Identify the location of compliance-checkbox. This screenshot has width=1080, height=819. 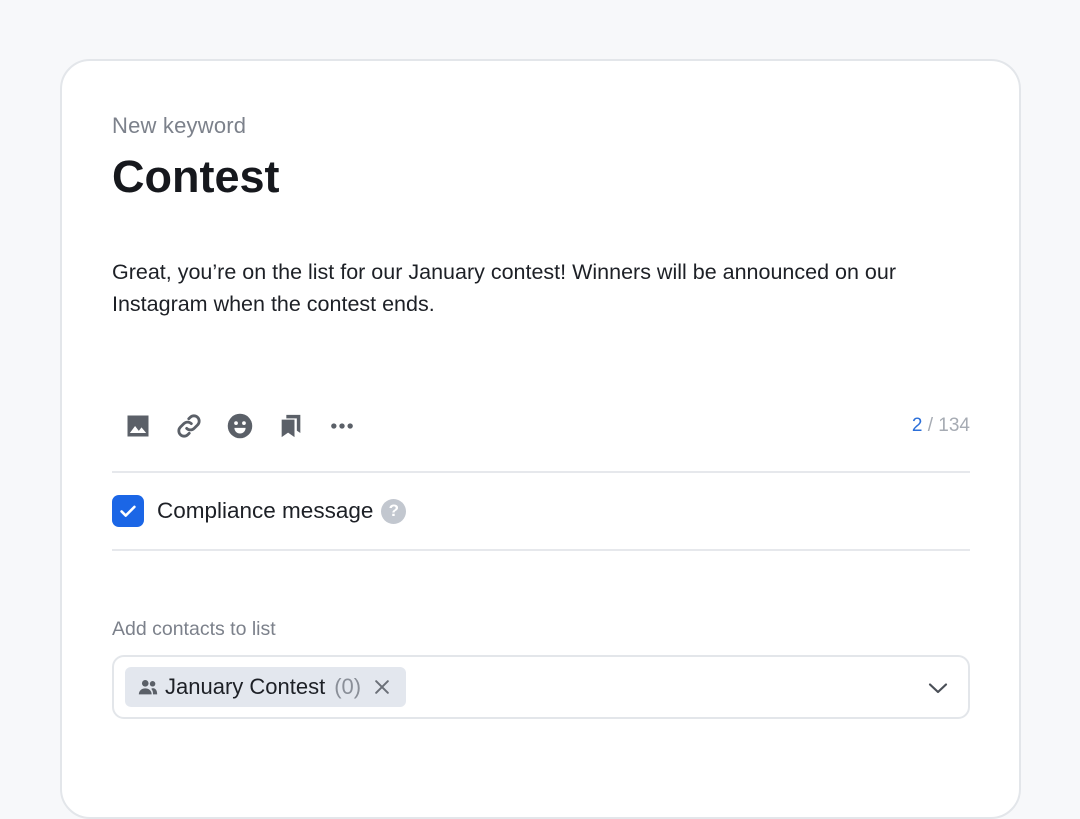
(128, 511).